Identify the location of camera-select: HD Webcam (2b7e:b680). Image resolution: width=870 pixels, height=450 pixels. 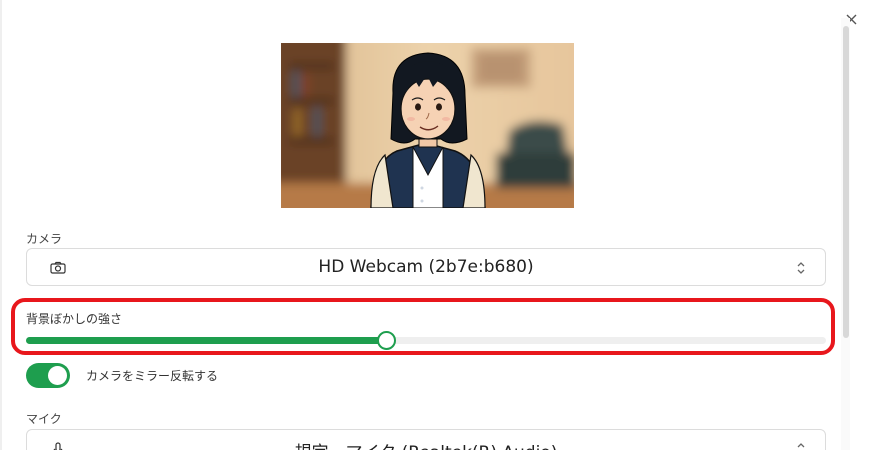
(426, 267).